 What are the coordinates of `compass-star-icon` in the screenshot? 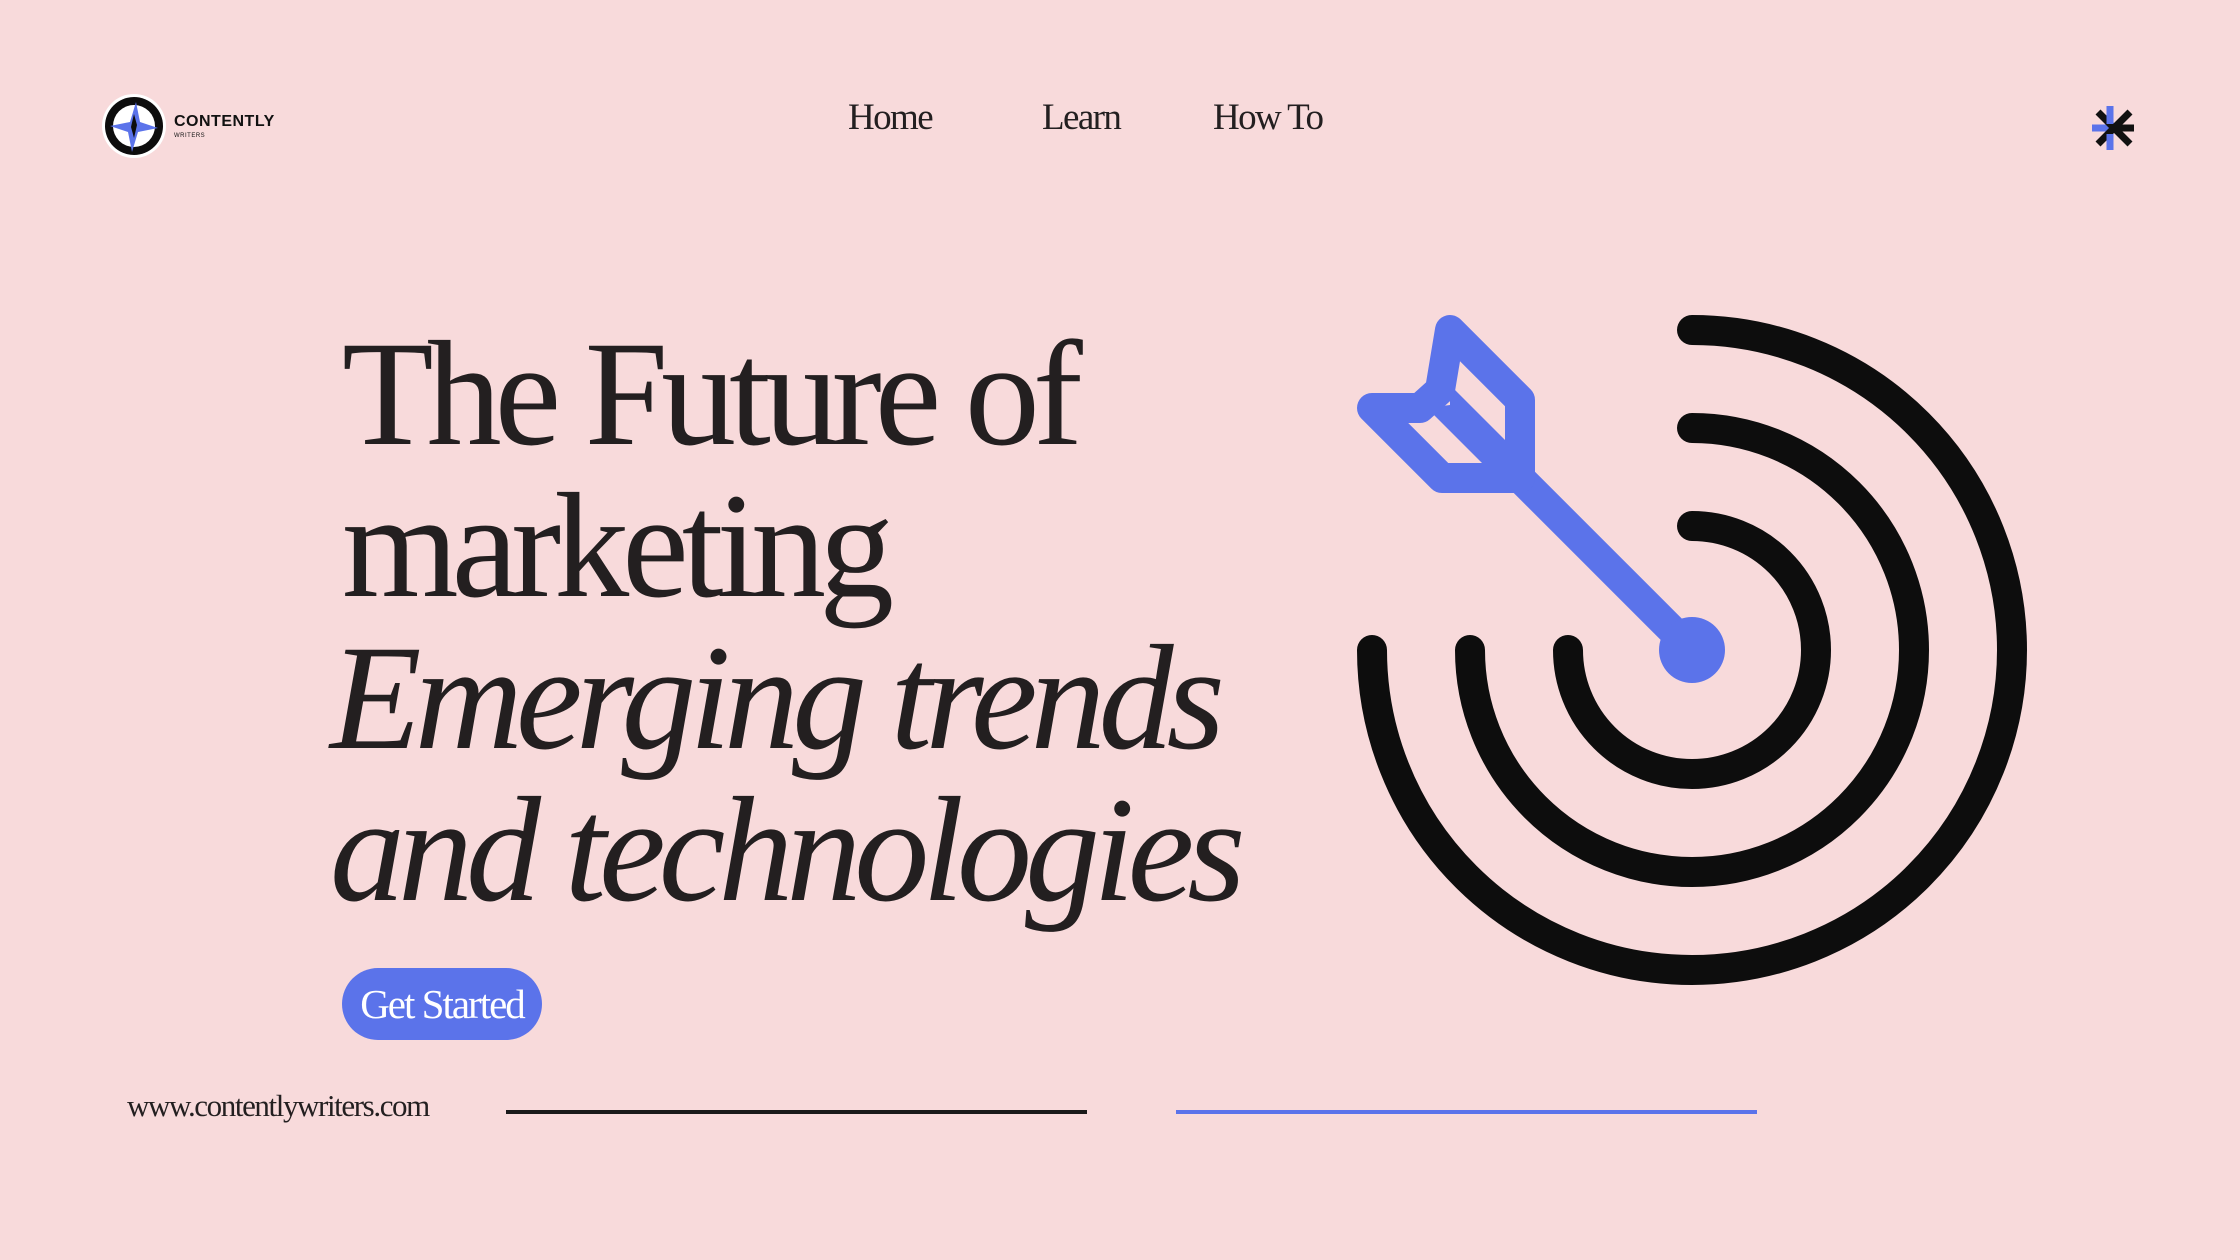 It's located at (134, 126).